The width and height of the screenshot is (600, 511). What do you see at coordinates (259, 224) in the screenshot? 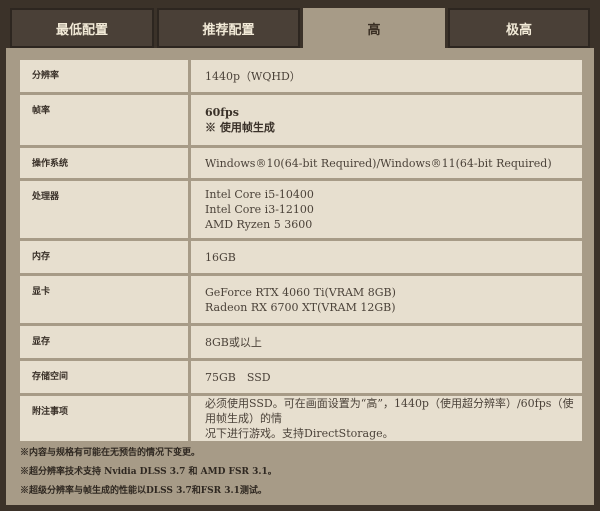
I see `row-value-line: AMD Ryzen 5 3600` at bounding box center [259, 224].